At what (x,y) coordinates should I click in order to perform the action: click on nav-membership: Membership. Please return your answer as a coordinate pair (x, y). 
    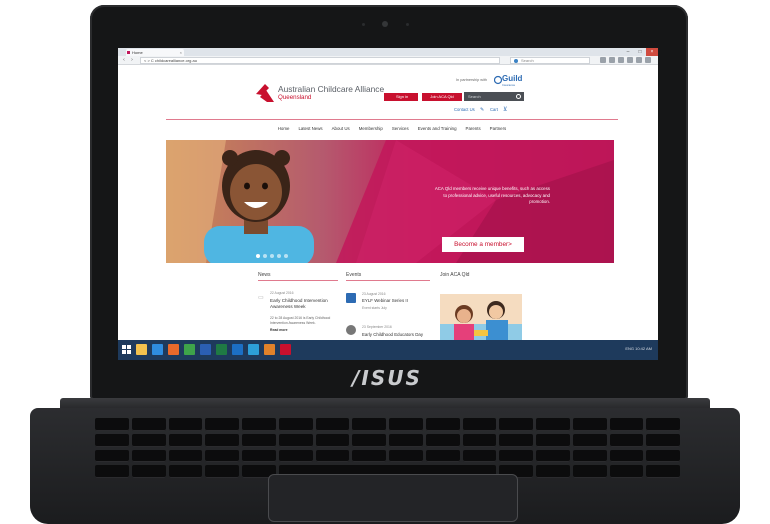
    Looking at the image, I should click on (371, 129).